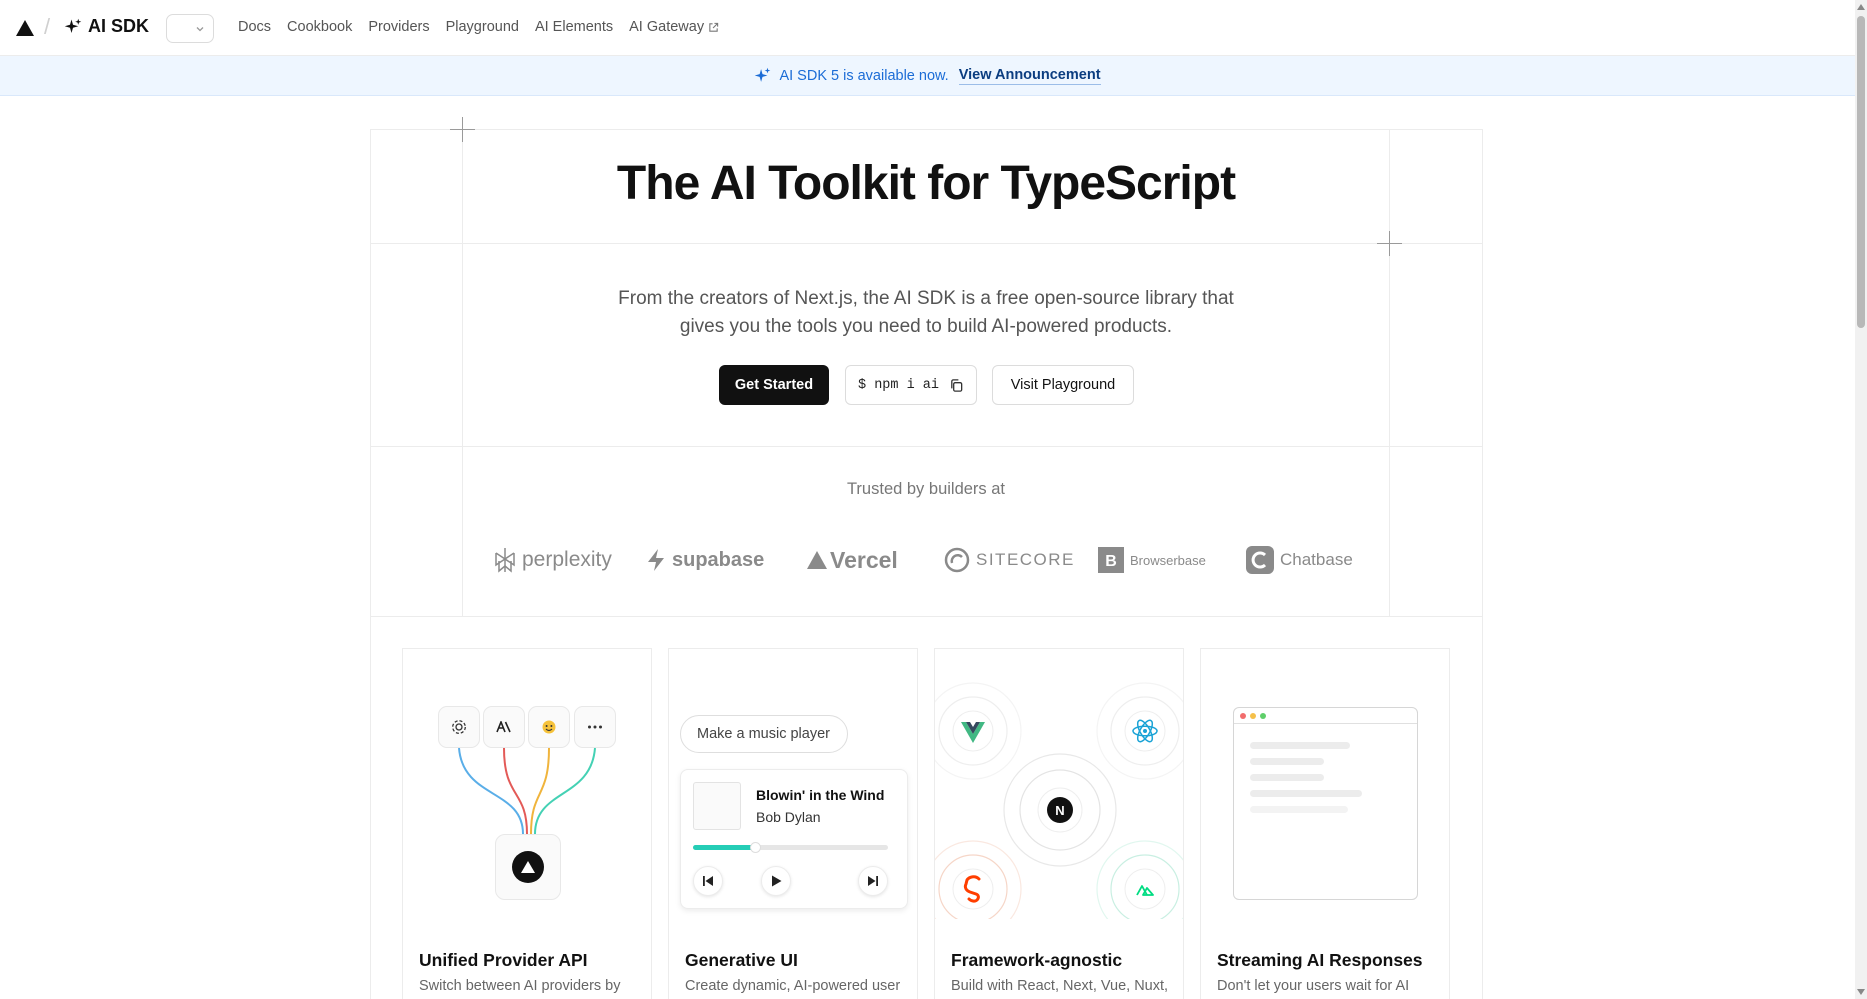 The height and width of the screenshot is (999, 1867). I want to click on scroll-up-arrow-icon, so click(1861, 7).